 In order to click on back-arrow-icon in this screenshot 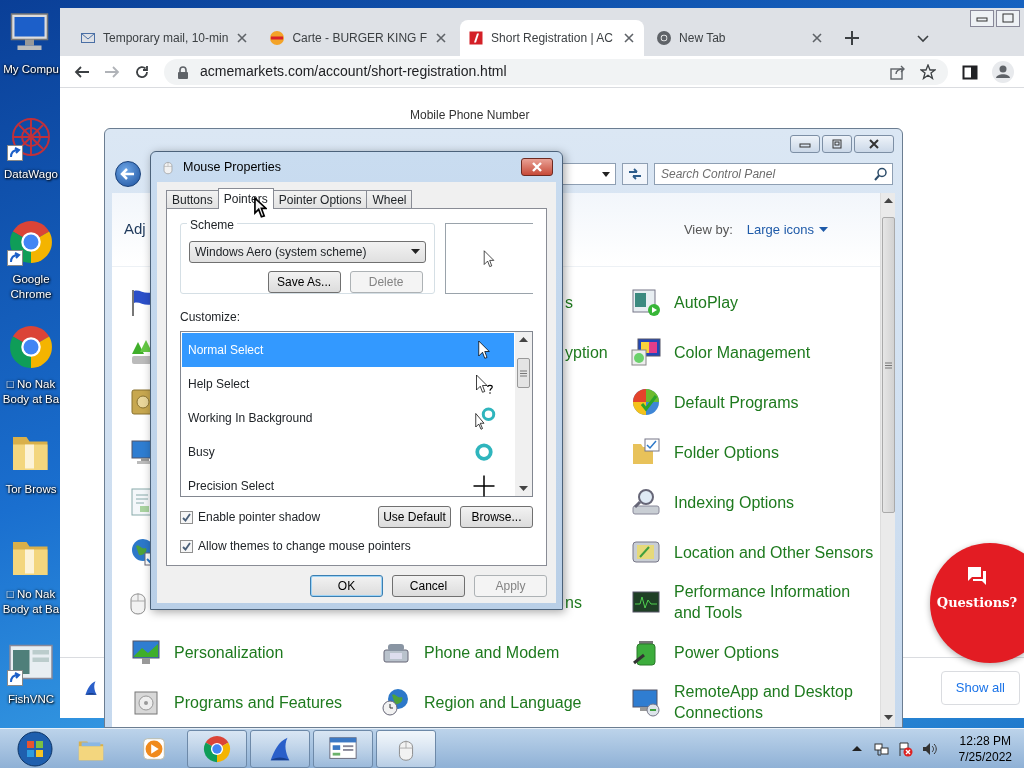, I will do `click(128, 174)`.